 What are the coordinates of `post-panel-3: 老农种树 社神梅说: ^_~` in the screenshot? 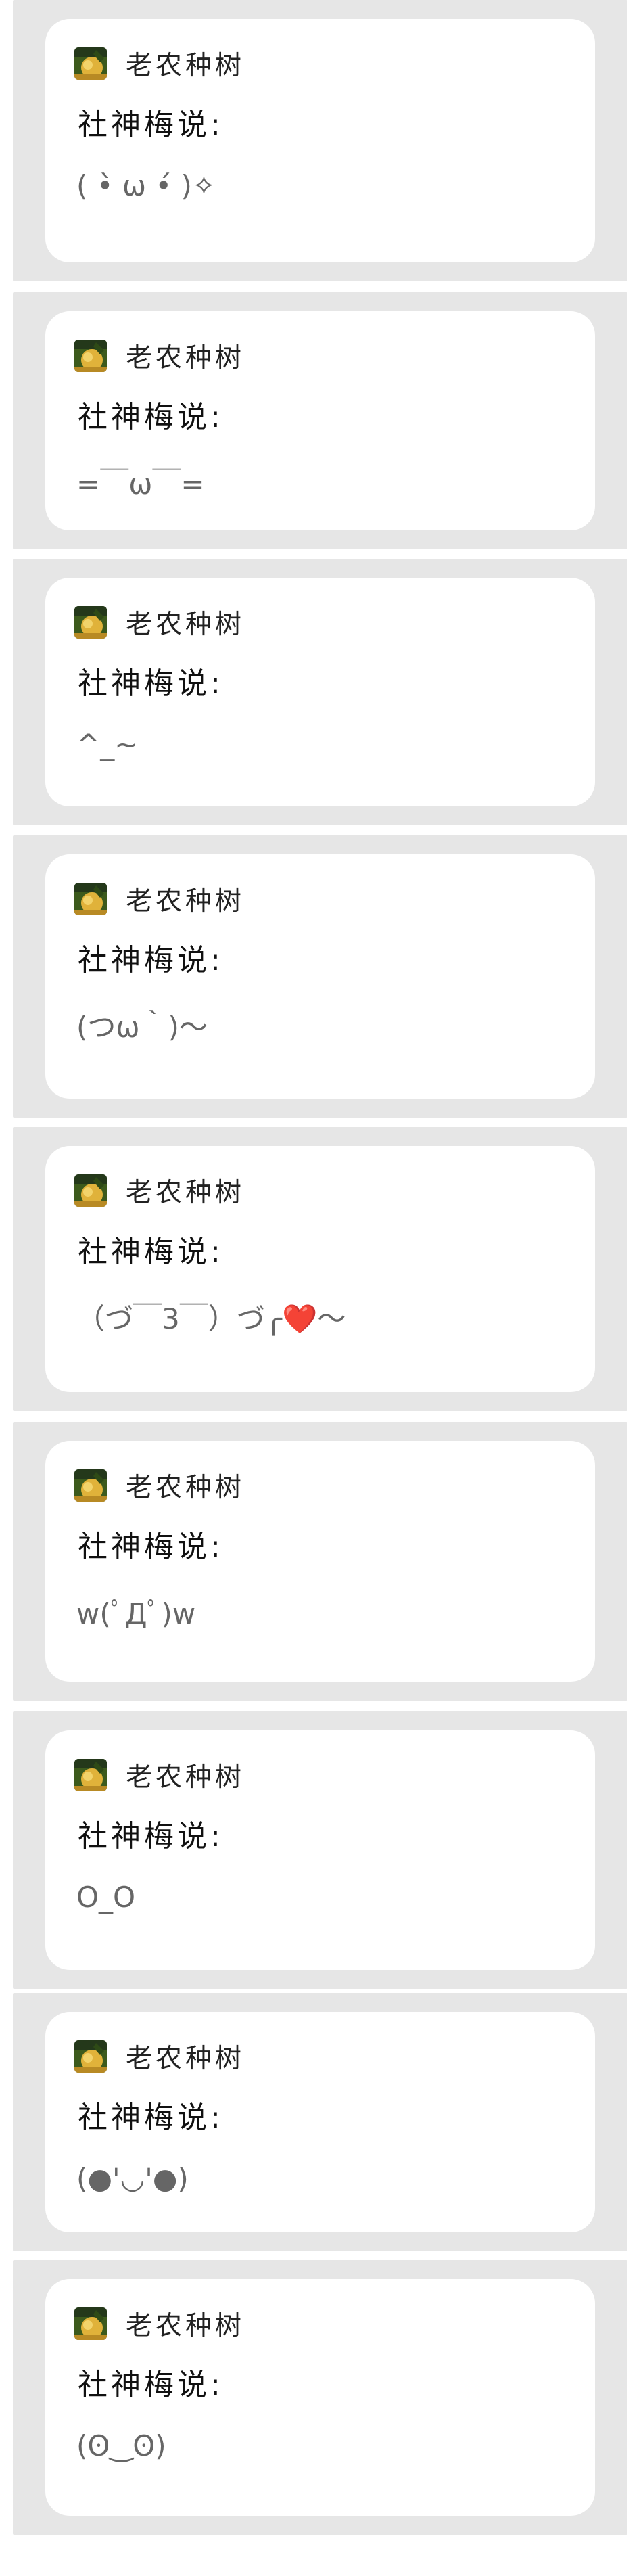 It's located at (320, 692).